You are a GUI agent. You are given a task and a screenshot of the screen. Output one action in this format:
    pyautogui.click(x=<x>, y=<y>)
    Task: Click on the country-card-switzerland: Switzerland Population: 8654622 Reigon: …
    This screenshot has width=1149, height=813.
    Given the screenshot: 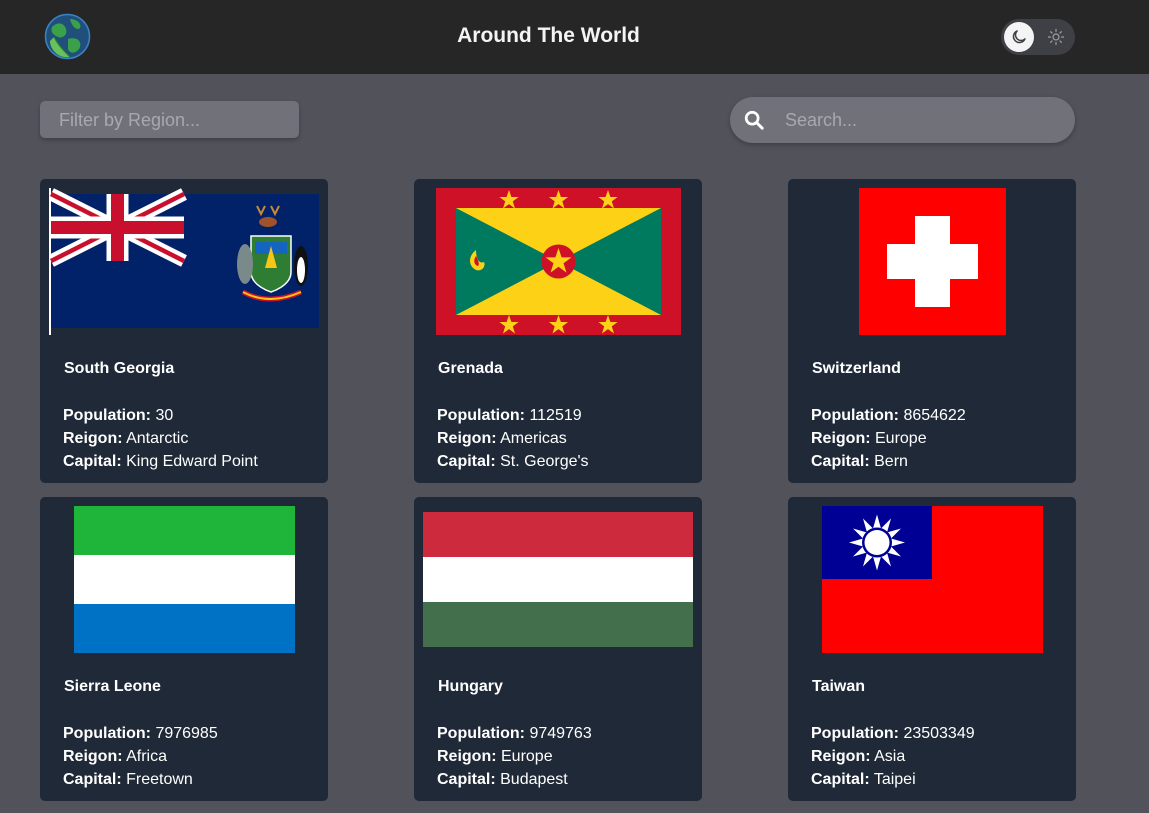 What is the action you would take?
    pyautogui.click(x=932, y=331)
    